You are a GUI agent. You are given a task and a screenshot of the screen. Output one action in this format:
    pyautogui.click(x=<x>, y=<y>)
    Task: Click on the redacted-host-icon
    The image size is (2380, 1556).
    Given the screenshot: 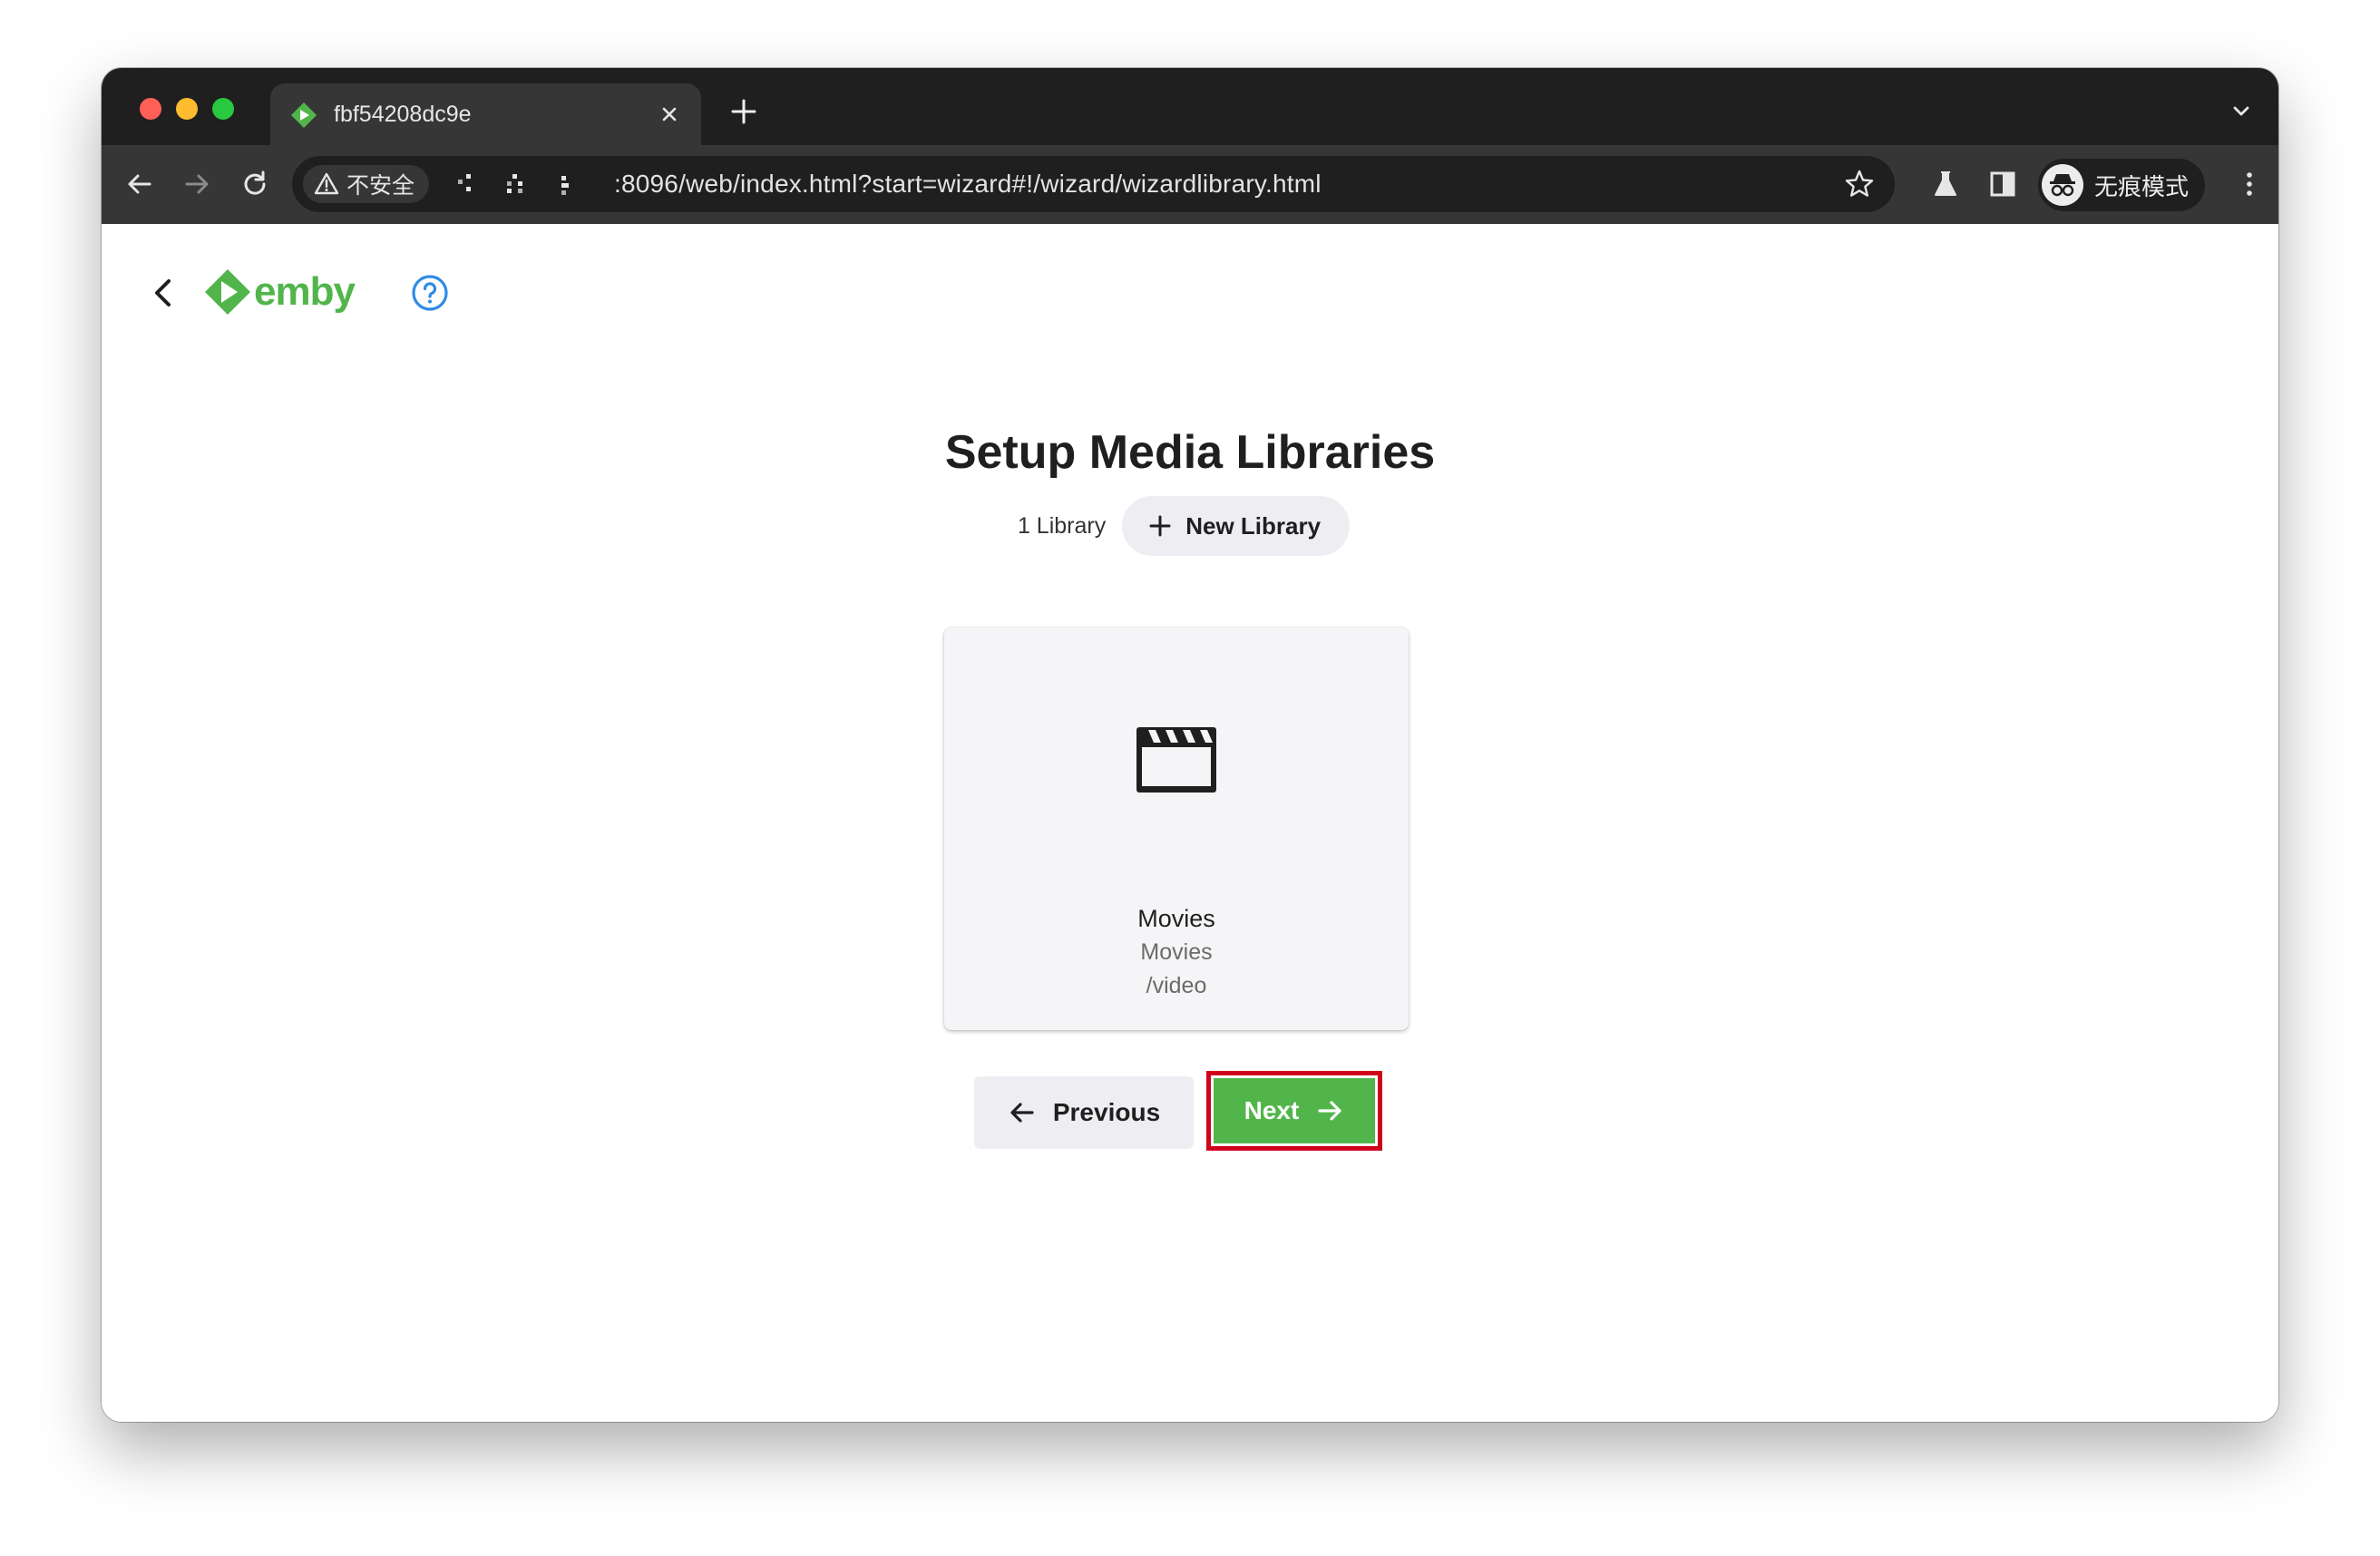 What is the action you would take?
    pyautogui.click(x=513, y=184)
    